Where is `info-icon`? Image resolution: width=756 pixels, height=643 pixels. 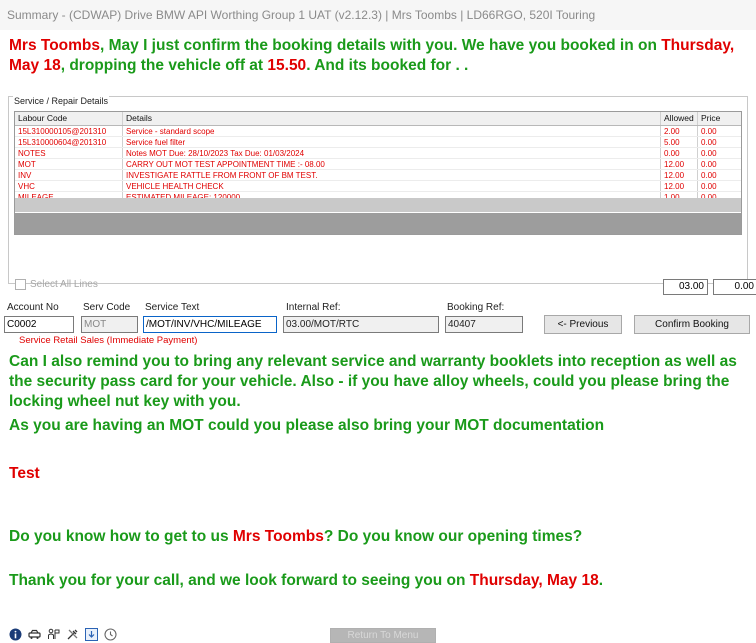 info-icon is located at coordinates (15, 634).